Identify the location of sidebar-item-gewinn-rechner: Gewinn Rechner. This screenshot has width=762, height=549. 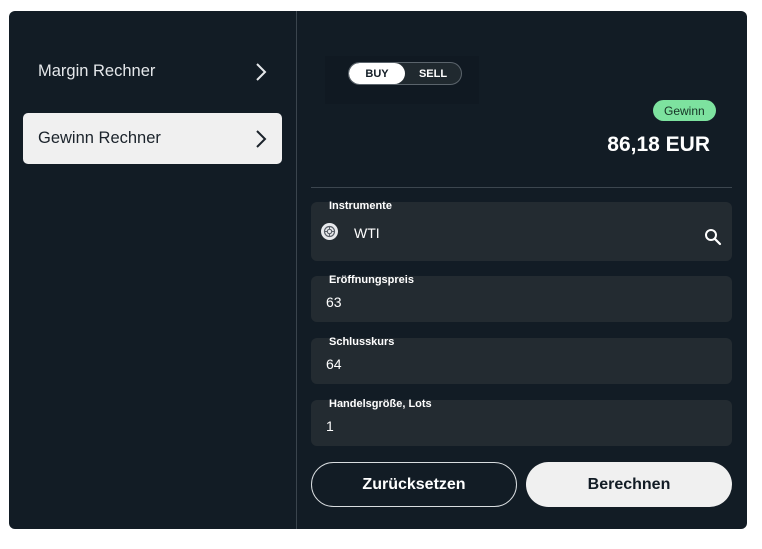
(152, 138).